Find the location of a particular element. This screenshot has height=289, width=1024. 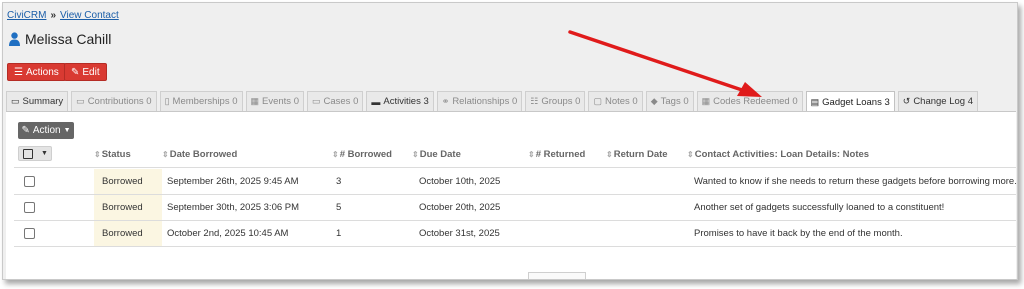

calendar-icon: ▦ is located at coordinates (255, 101).